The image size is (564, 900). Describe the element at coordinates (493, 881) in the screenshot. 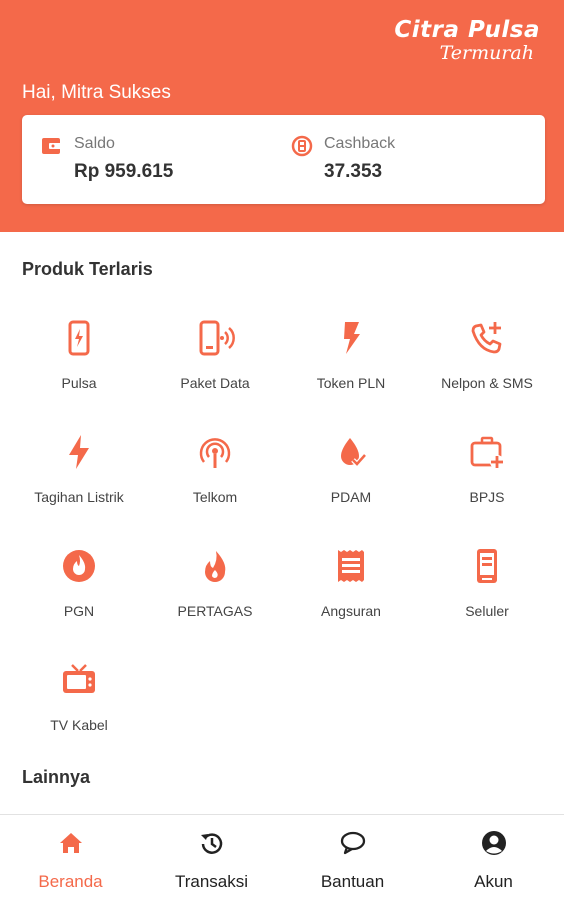

I see `nav-label: Akun` at that location.